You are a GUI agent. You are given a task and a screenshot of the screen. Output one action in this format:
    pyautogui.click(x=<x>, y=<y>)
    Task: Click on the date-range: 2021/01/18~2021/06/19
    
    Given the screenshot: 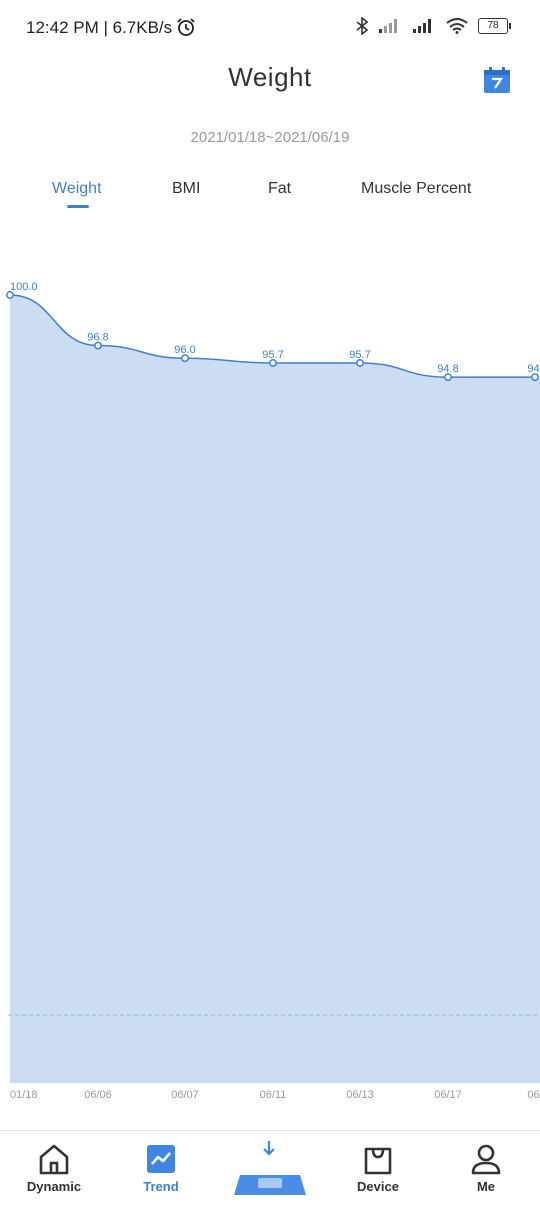 What is the action you would take?
    pyautogui.click(x=270, y=137)
    